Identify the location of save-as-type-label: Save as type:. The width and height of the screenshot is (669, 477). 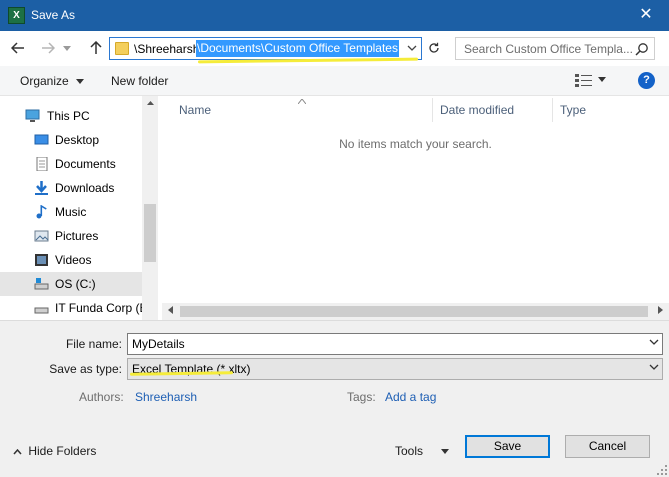
(85, 369).